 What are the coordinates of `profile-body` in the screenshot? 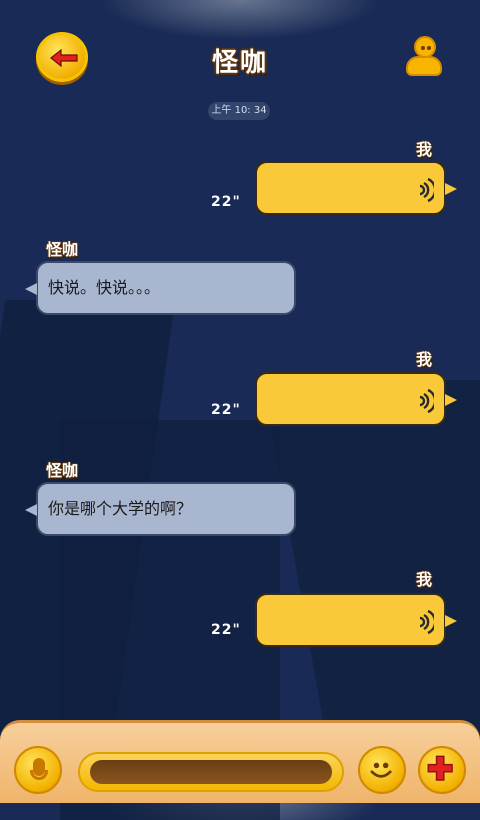 It's located at (424, 66).